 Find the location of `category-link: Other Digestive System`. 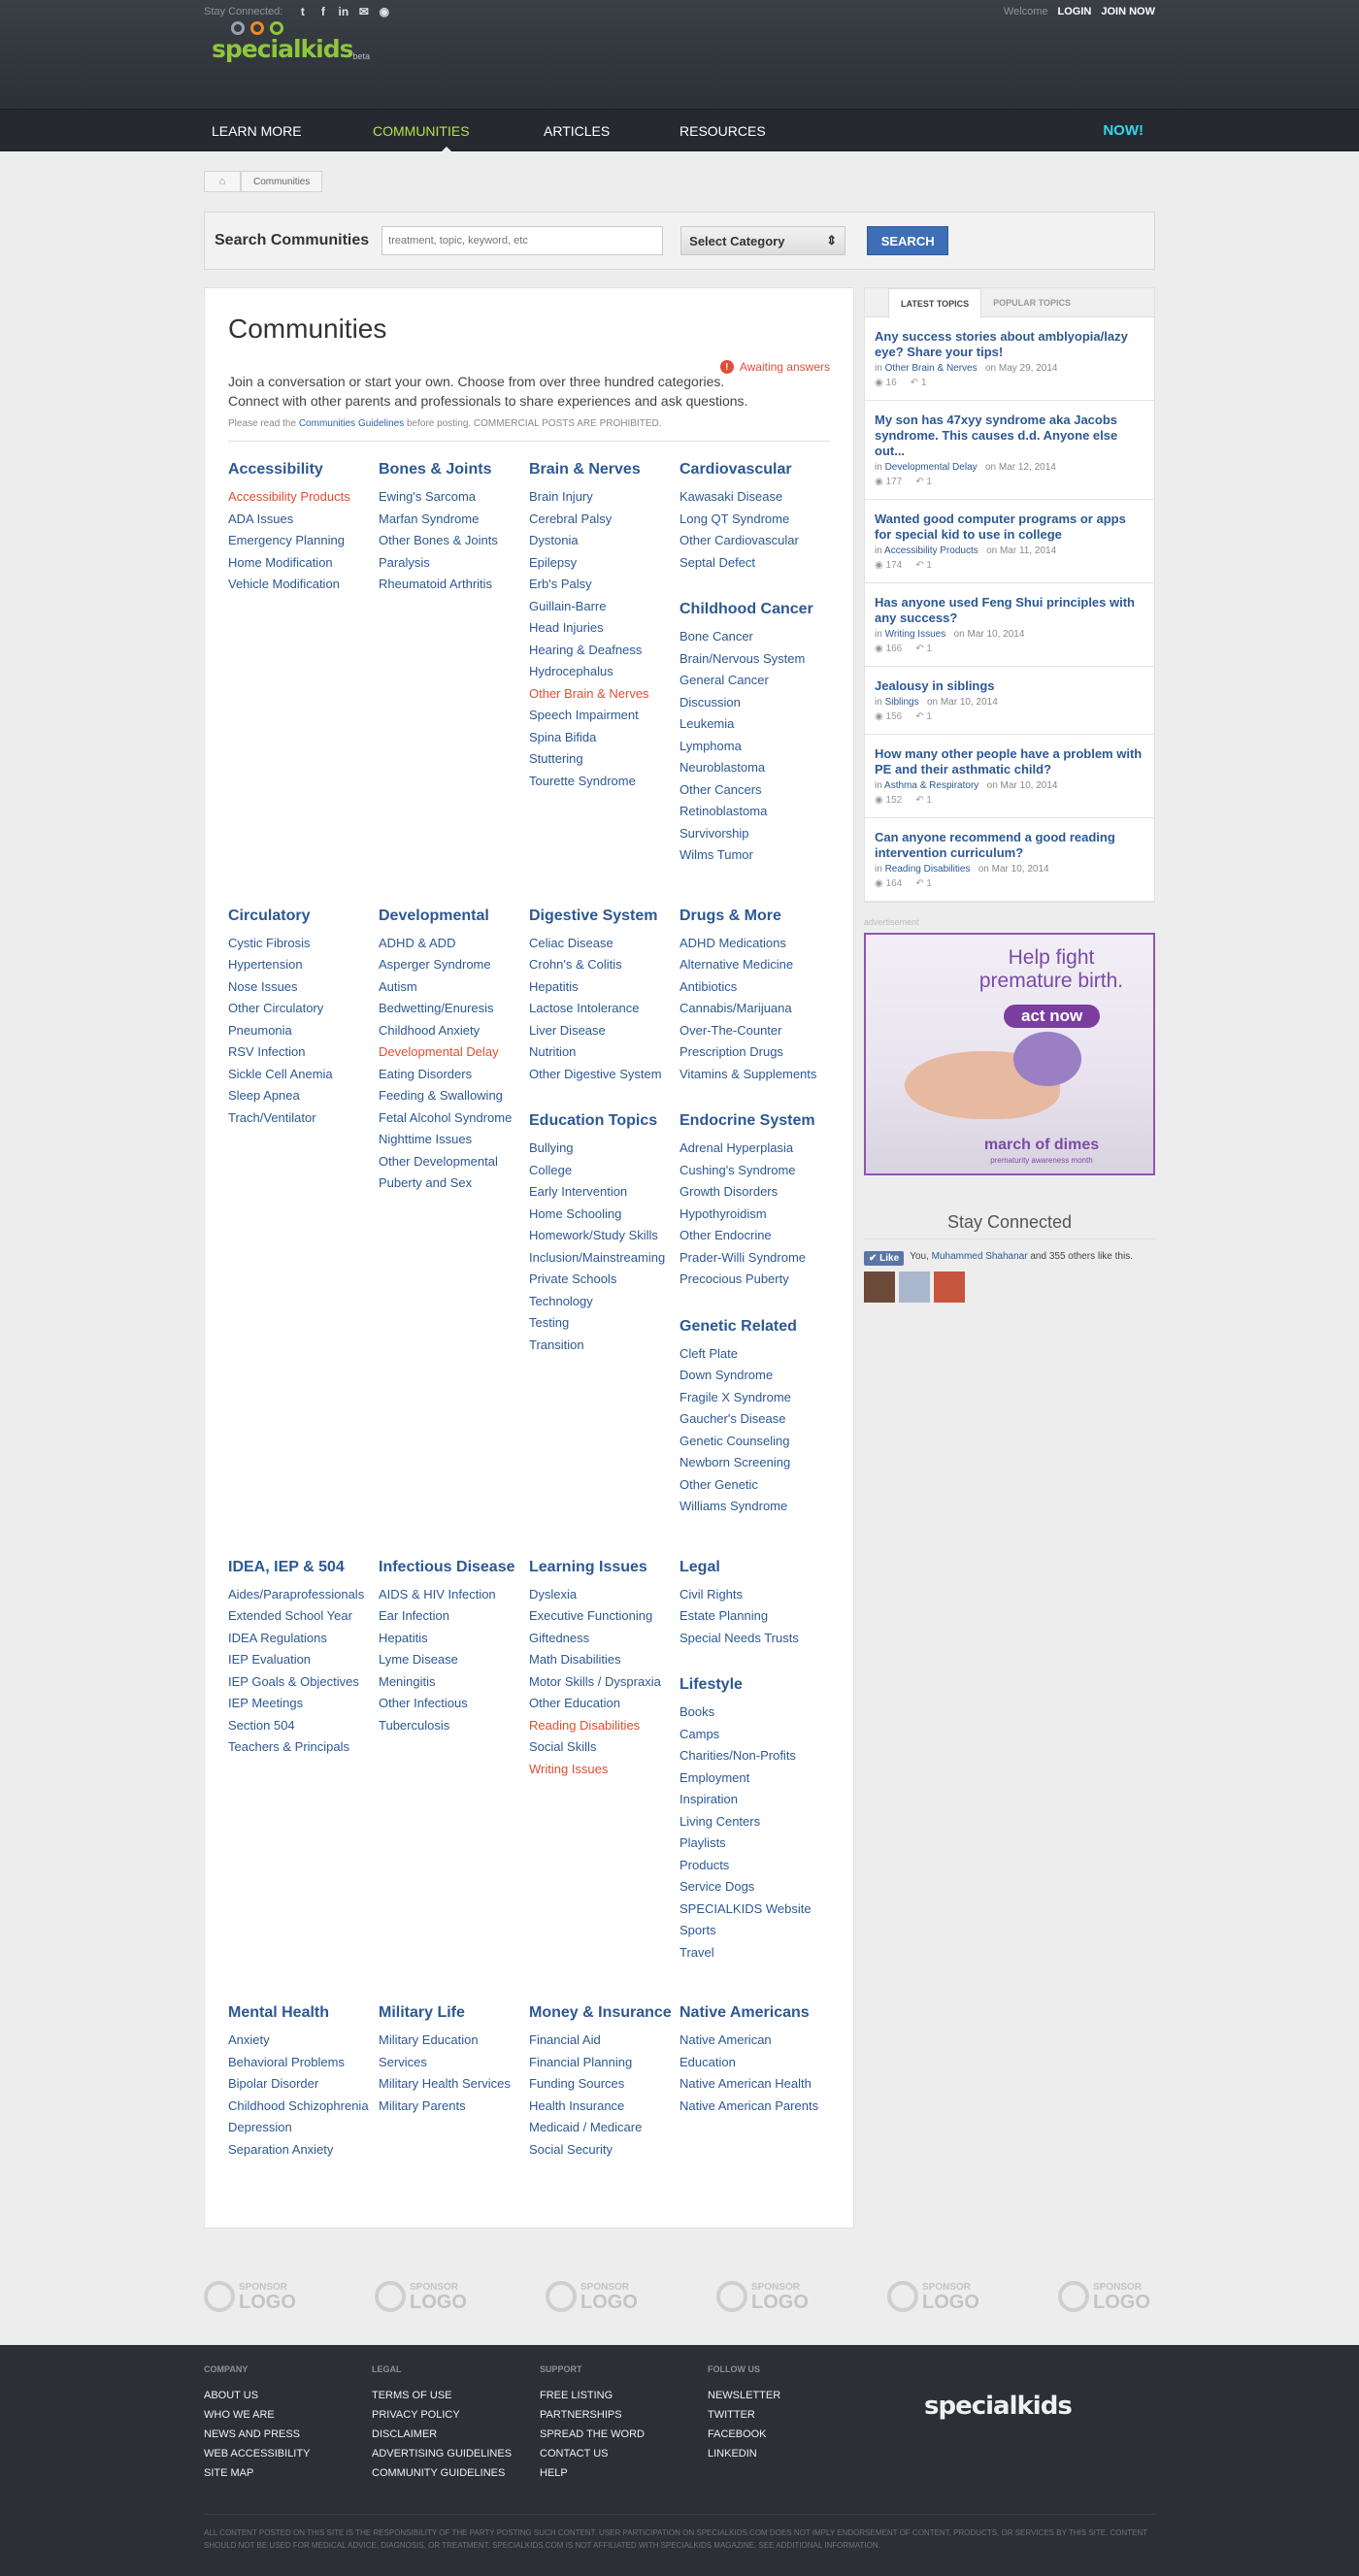

category-link: Other Digestive System is located at coordinates (604, 1075).